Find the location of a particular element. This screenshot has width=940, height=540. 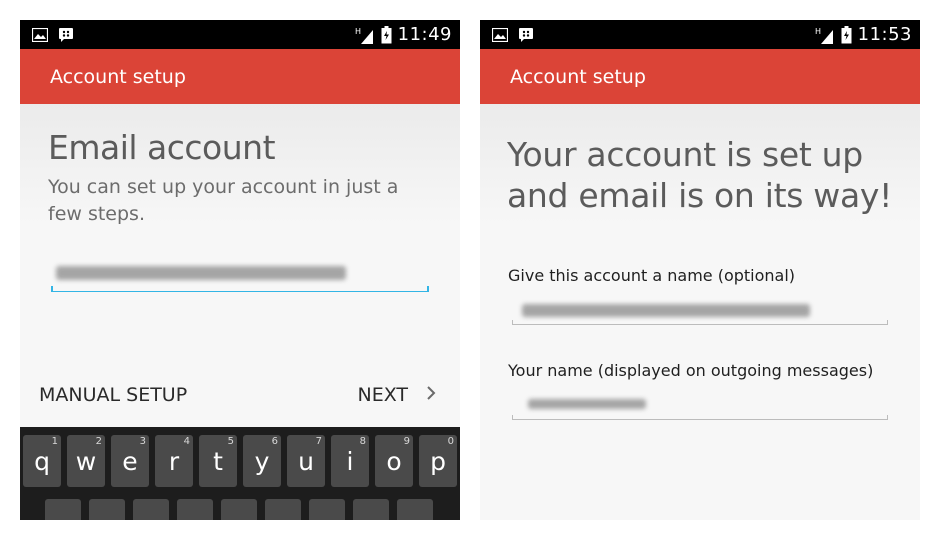

manual-setup-button: MANUAL SETUP is located at coordinates (113, 395).